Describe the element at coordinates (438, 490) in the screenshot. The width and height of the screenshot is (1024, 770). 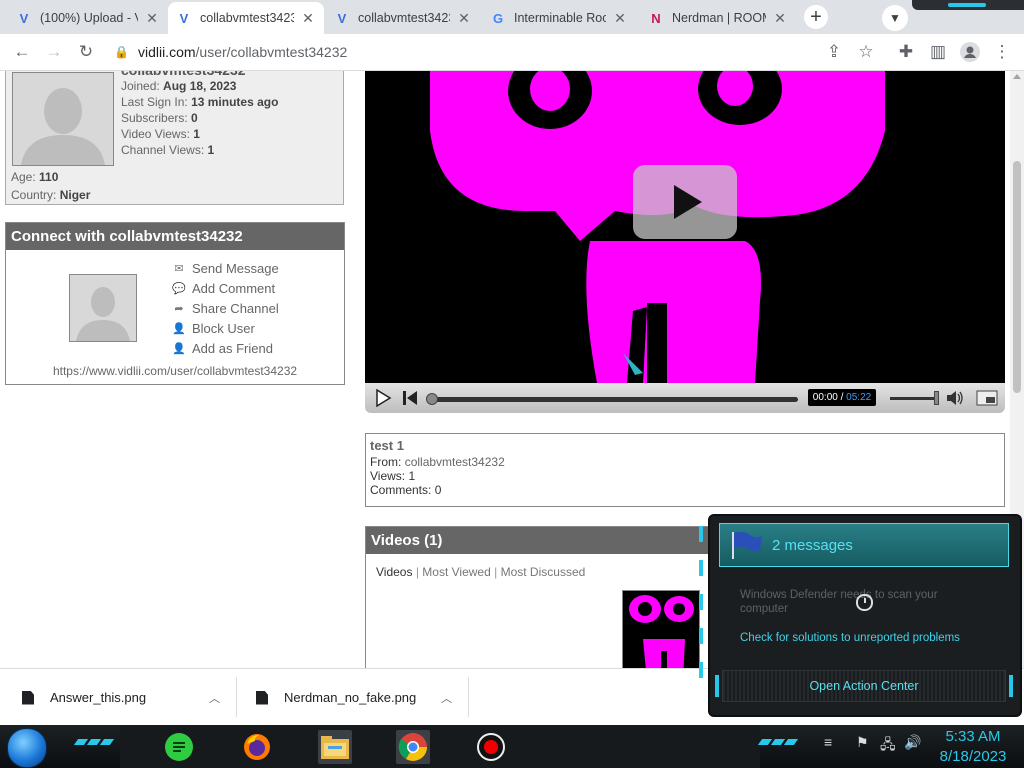
I see `comments-value: 0` at that location.